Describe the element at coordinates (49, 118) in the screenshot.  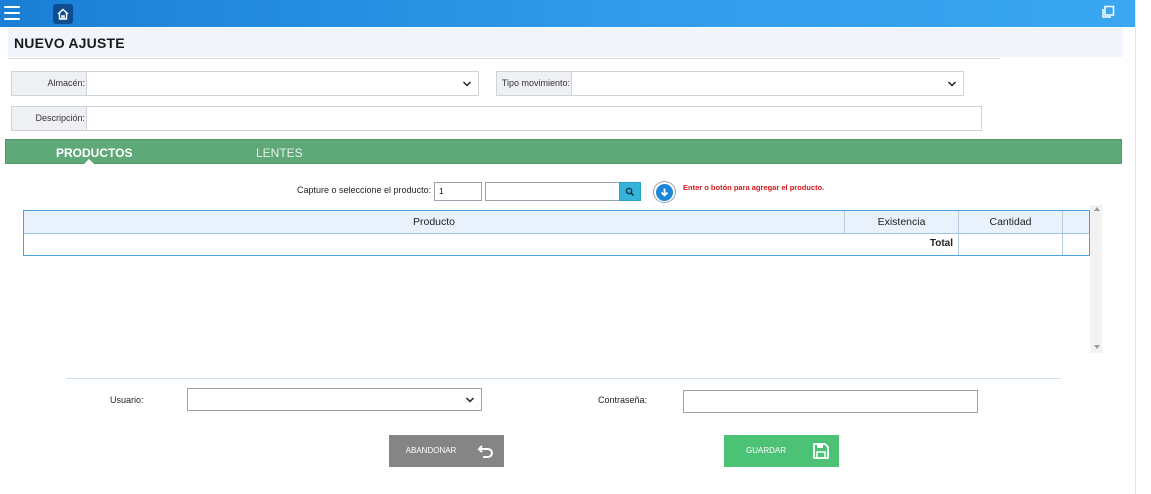
I see `descripcion-label: Descripción:` at that location.